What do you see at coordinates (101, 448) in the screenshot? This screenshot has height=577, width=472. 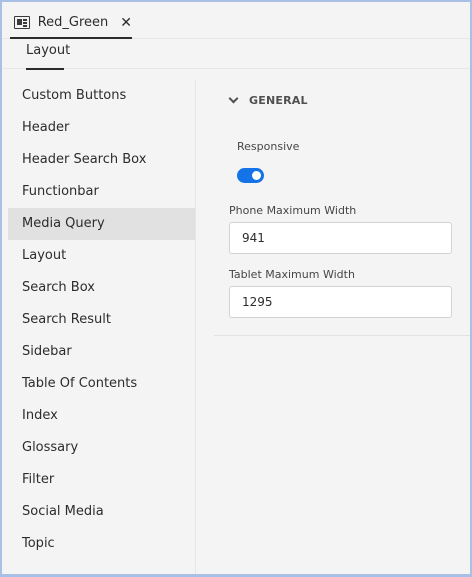 I see `sidebar-item-glossary: Glossary` at bounding box center [101, 448].